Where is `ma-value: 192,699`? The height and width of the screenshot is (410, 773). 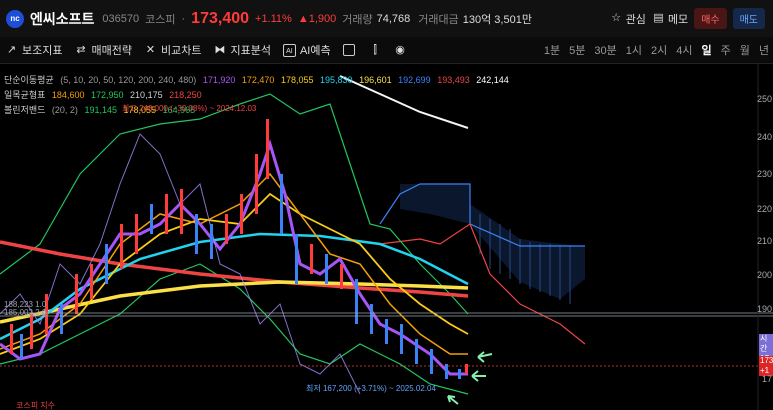 ma-value: 192,699 is located at coordinates (414, 80).